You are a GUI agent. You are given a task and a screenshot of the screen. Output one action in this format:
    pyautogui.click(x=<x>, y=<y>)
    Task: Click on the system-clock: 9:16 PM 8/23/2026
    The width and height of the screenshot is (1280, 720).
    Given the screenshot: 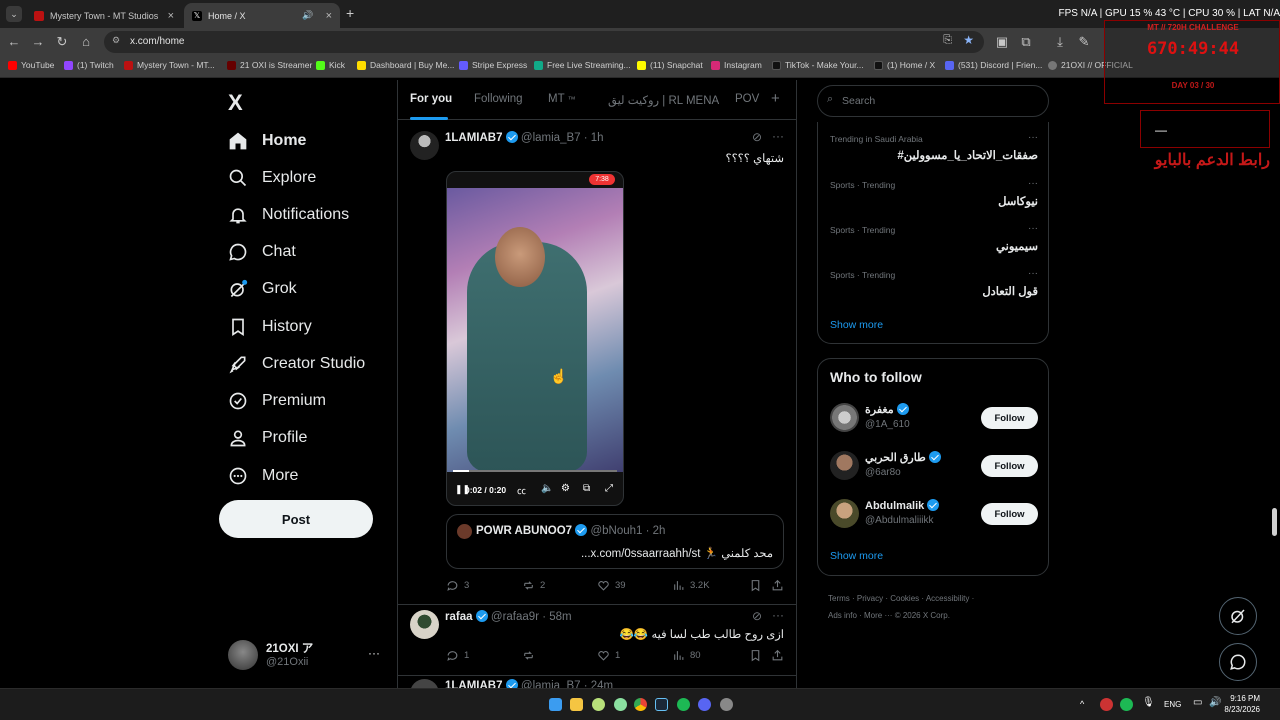 What is the action you would take?
    pyautogui.click(x=1242, y=704)
    